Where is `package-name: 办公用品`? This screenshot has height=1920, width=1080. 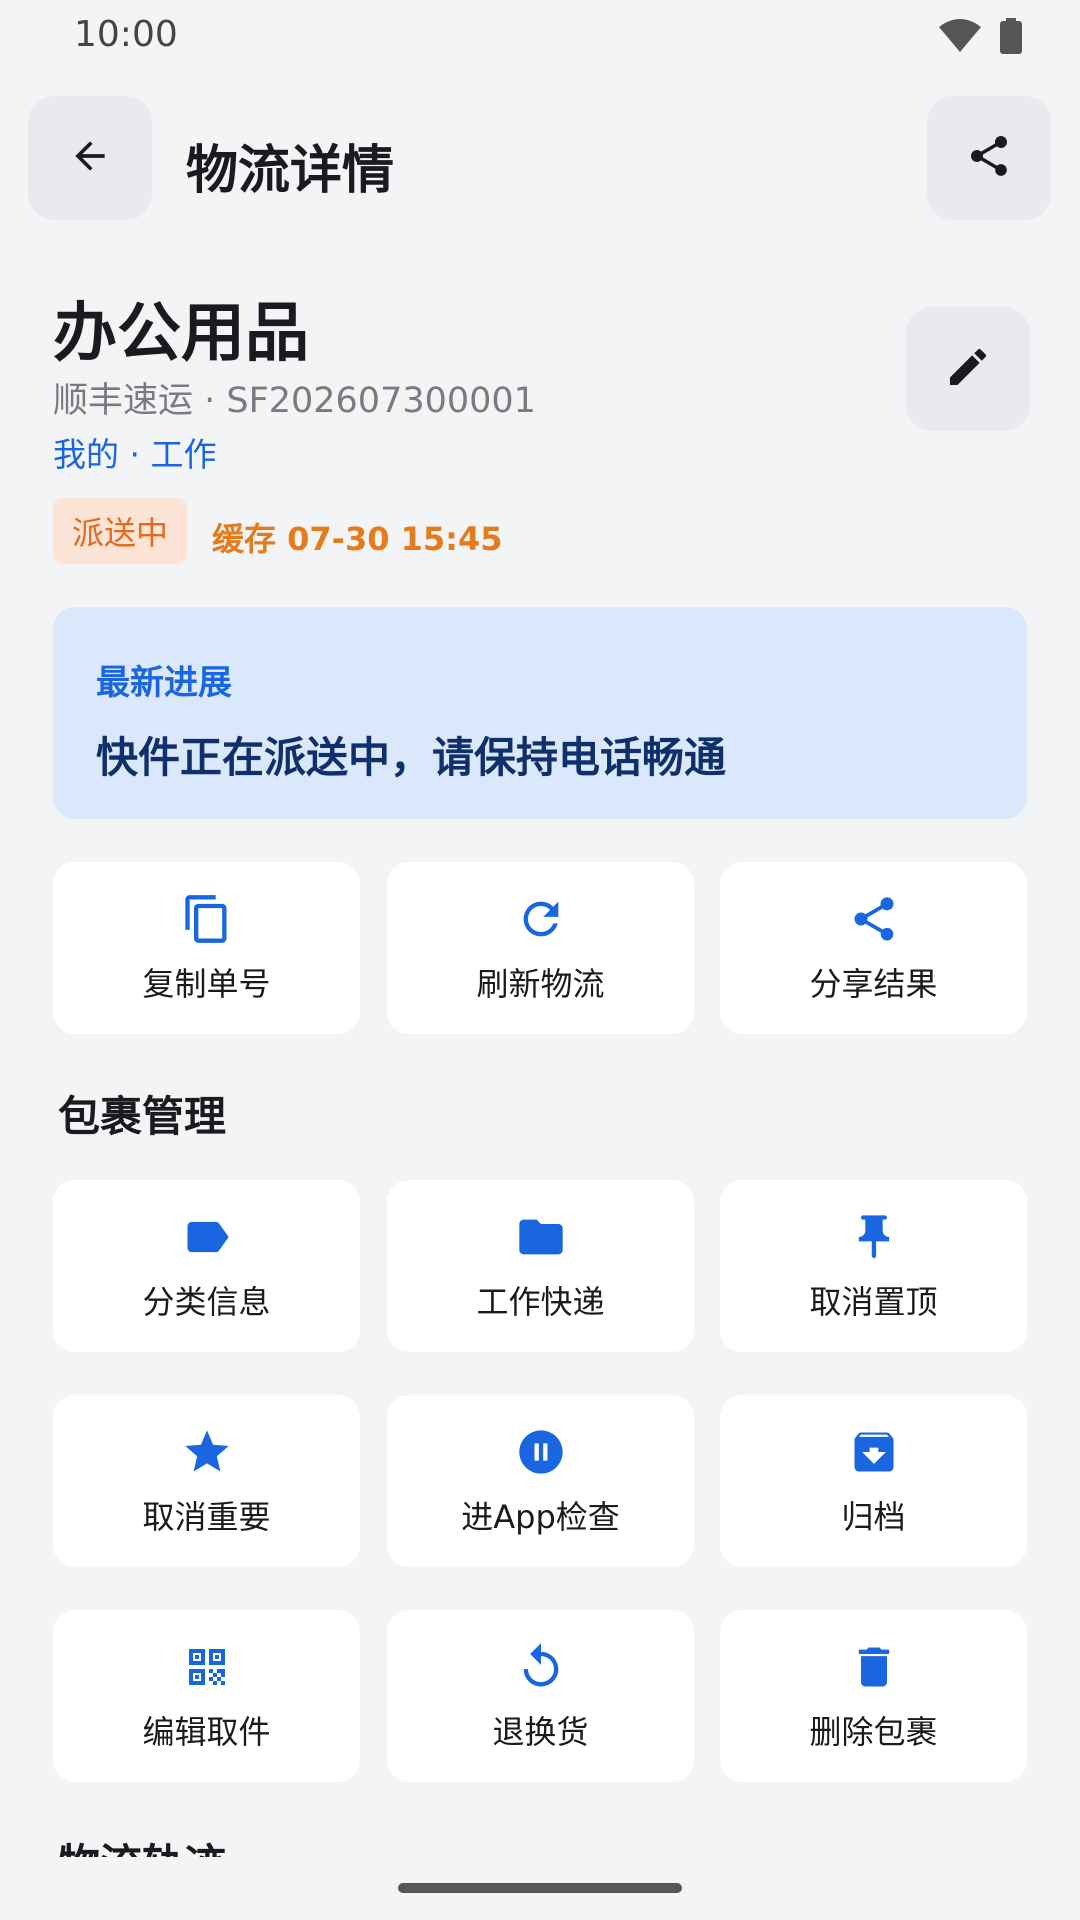
package-name: 办公用品 is located at coordinates (181, 334).